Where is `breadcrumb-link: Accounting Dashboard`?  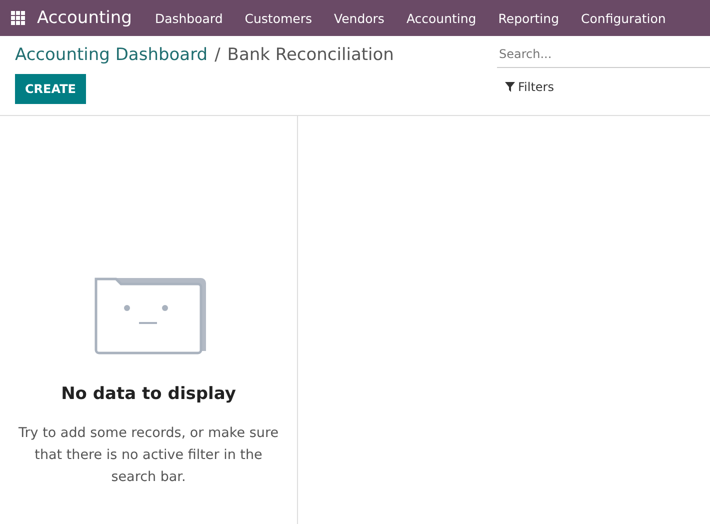 breadcrumb-link: Accounting Dashboard is located at coordinates (111, 55).